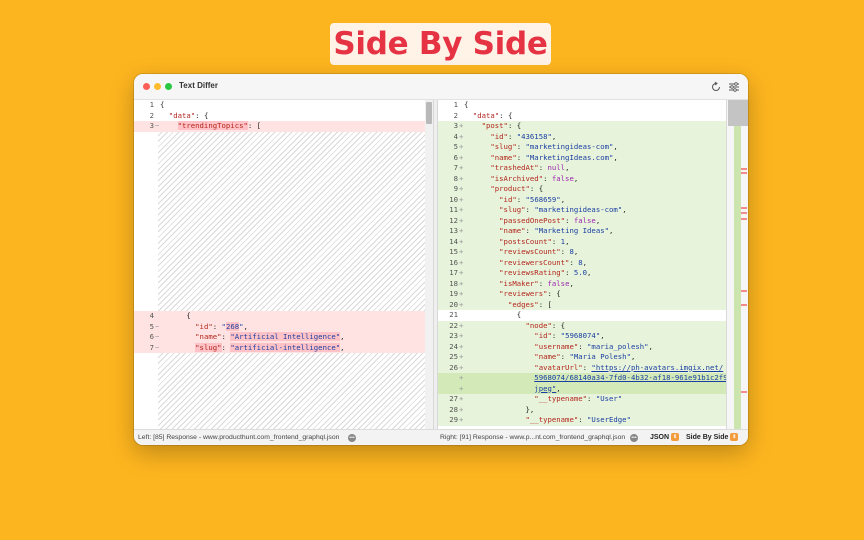 This screenshot has height=540, width=864. I want to click on code-line: 6 + "name": "MarketingIdeas.com",, so click(582, 157).